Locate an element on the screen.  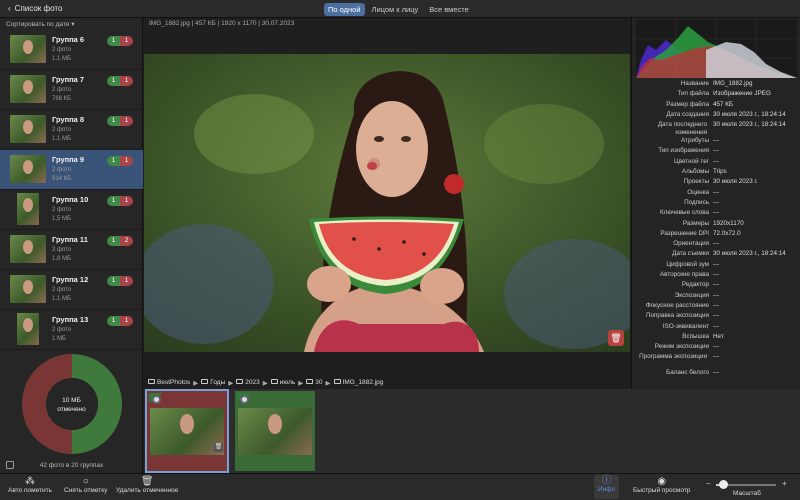
unmark-button: ○ Снять отметку is located at coordinates (85, 485).